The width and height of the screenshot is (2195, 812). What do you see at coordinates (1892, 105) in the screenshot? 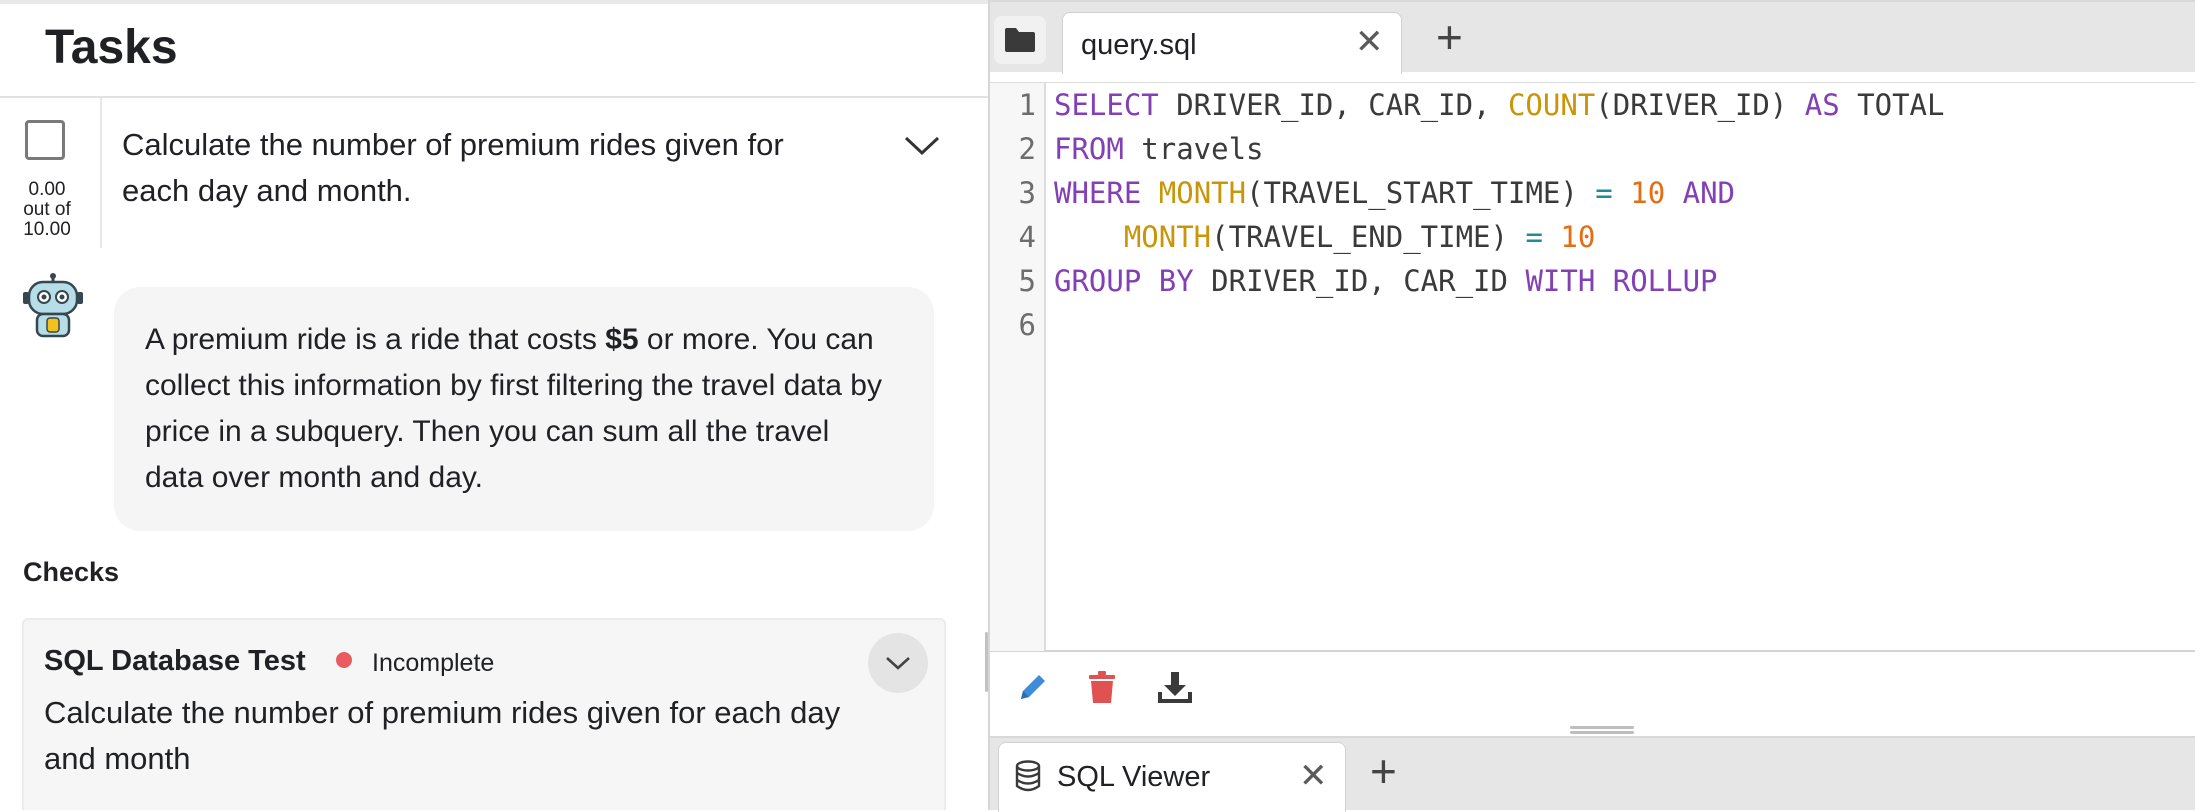
I see `identifier: TOTAL` at bounding box center [1892, 105].